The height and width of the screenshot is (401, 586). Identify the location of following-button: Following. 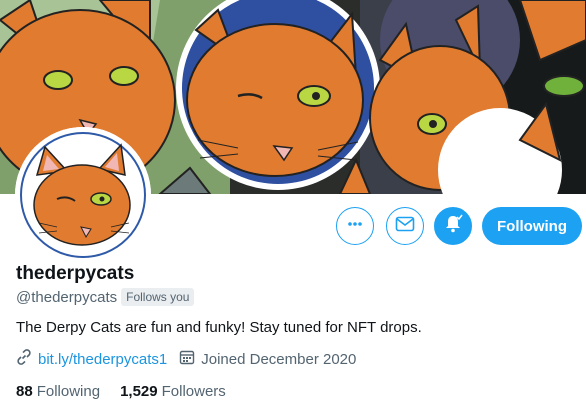
(532, 226).